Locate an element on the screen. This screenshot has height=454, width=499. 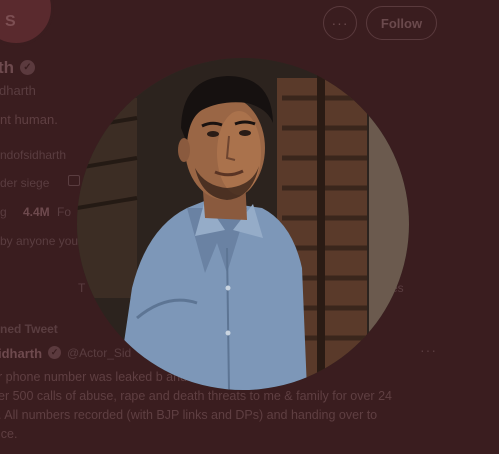
tweet-author-handle: @Actor_Sid is located at coordinates (99, 353).